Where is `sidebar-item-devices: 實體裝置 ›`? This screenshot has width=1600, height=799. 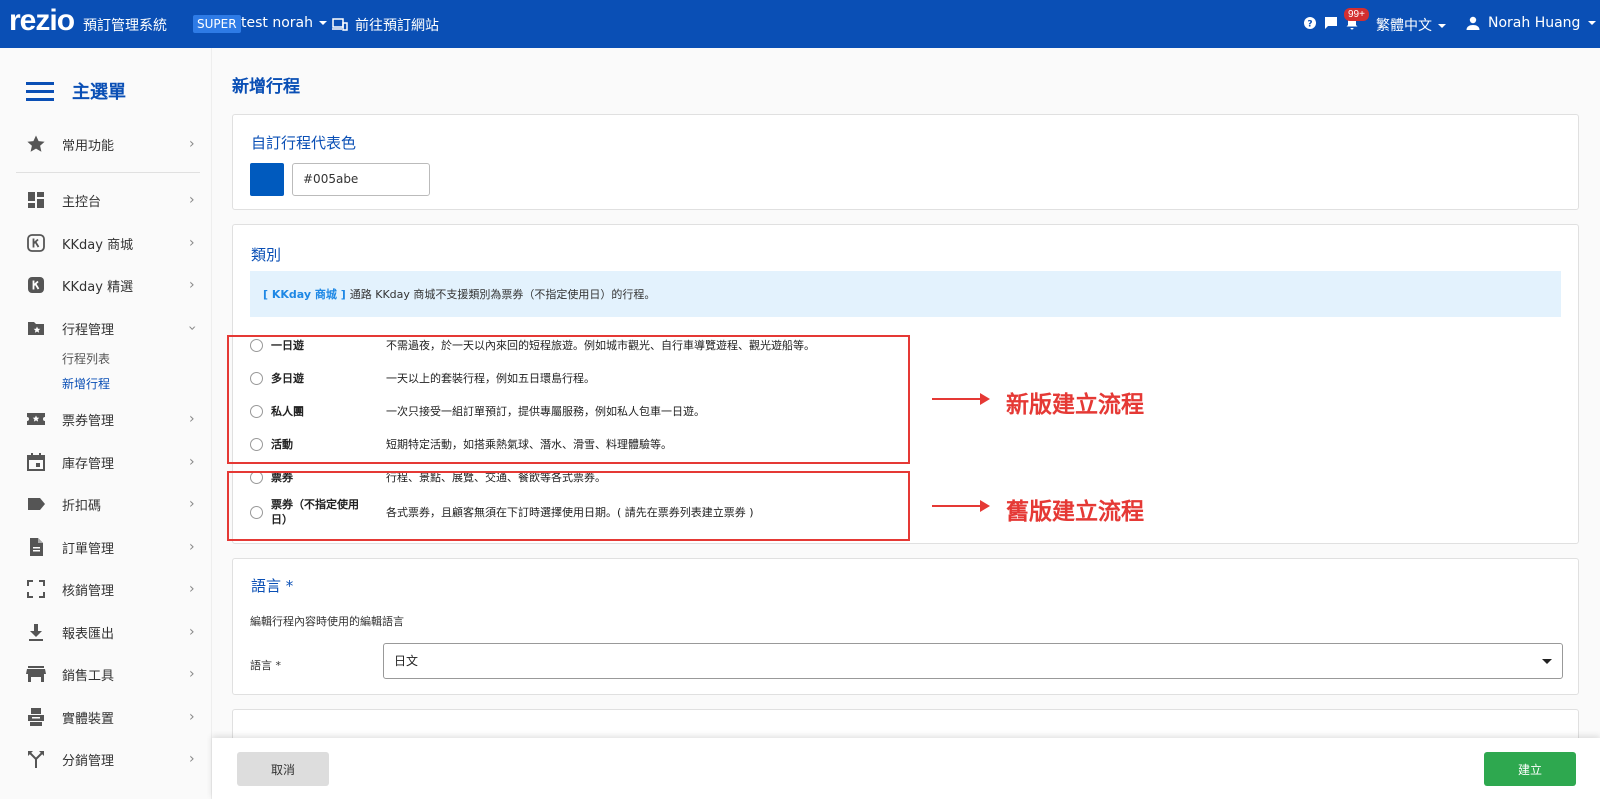 sidebar-item-devices: 實體裝置 › is located at coordinates (106, 717).